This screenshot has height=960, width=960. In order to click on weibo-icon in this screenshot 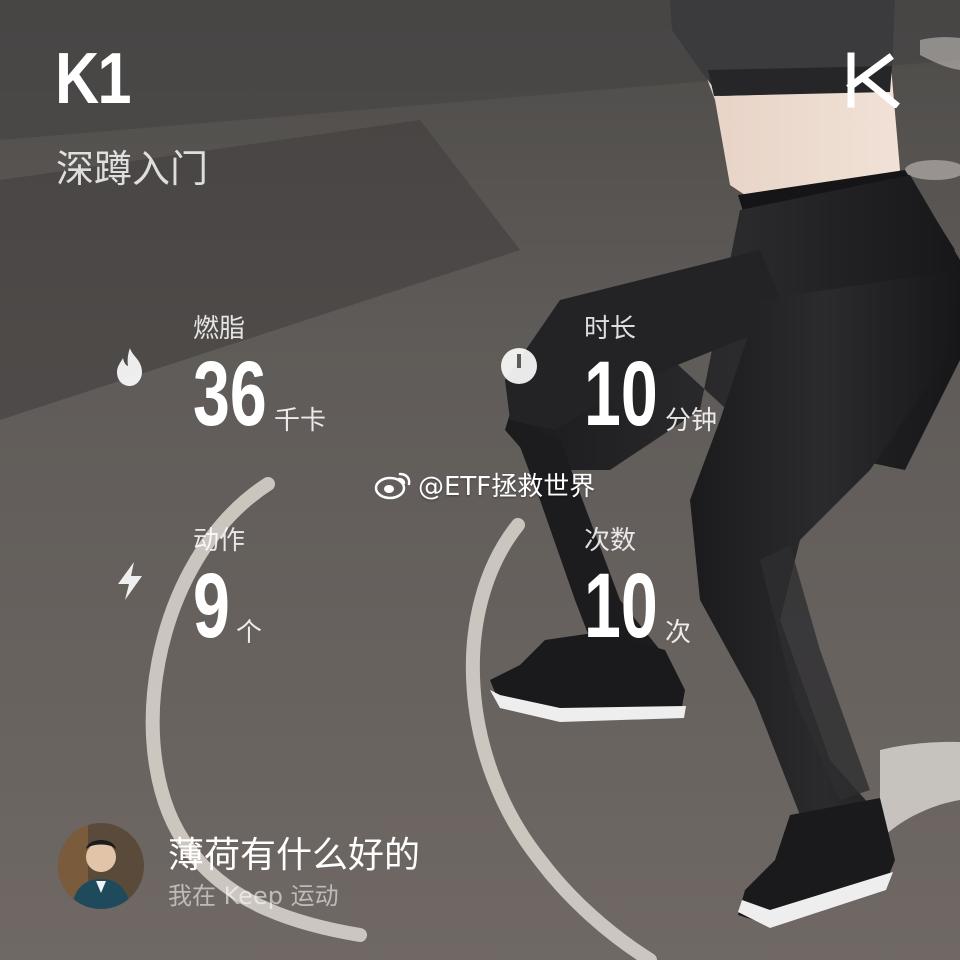, I will do `click(392, 485)`.